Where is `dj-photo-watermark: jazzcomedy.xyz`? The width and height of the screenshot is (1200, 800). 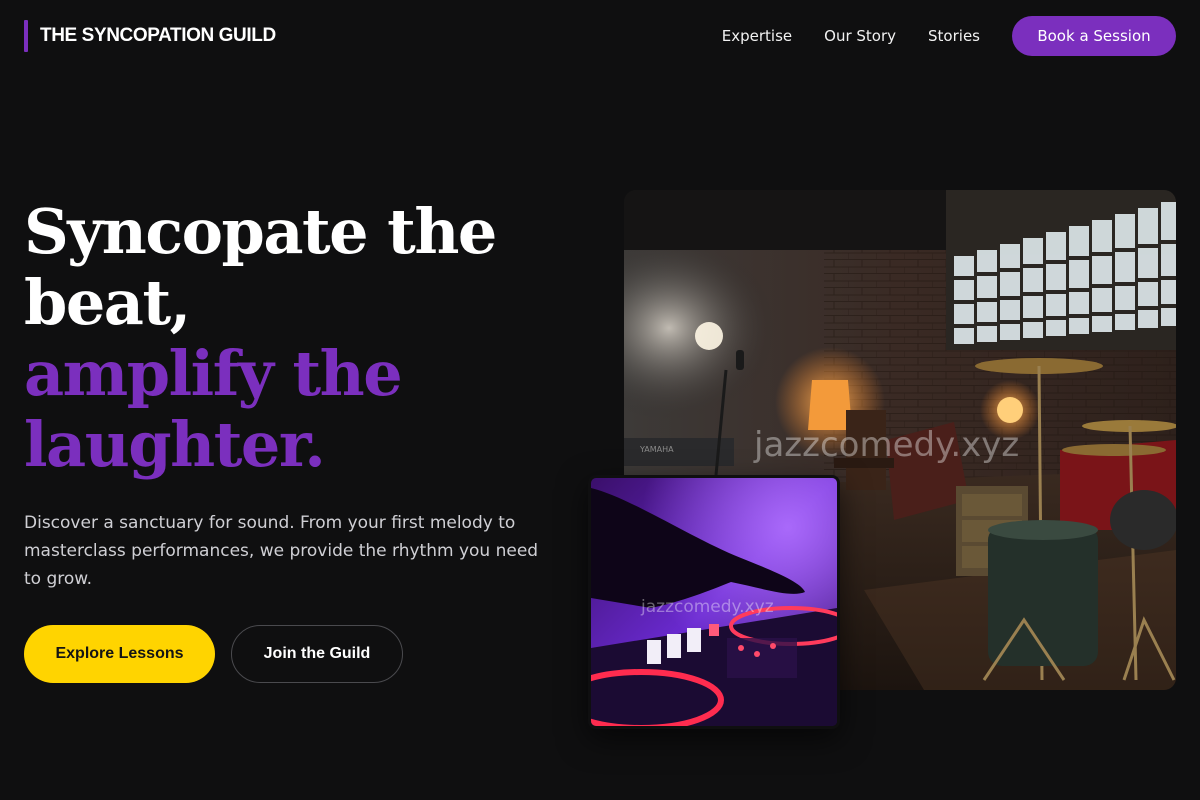 dj-photo-watermark: jazzcomedy.xyz is located at coordinates (707, 607).